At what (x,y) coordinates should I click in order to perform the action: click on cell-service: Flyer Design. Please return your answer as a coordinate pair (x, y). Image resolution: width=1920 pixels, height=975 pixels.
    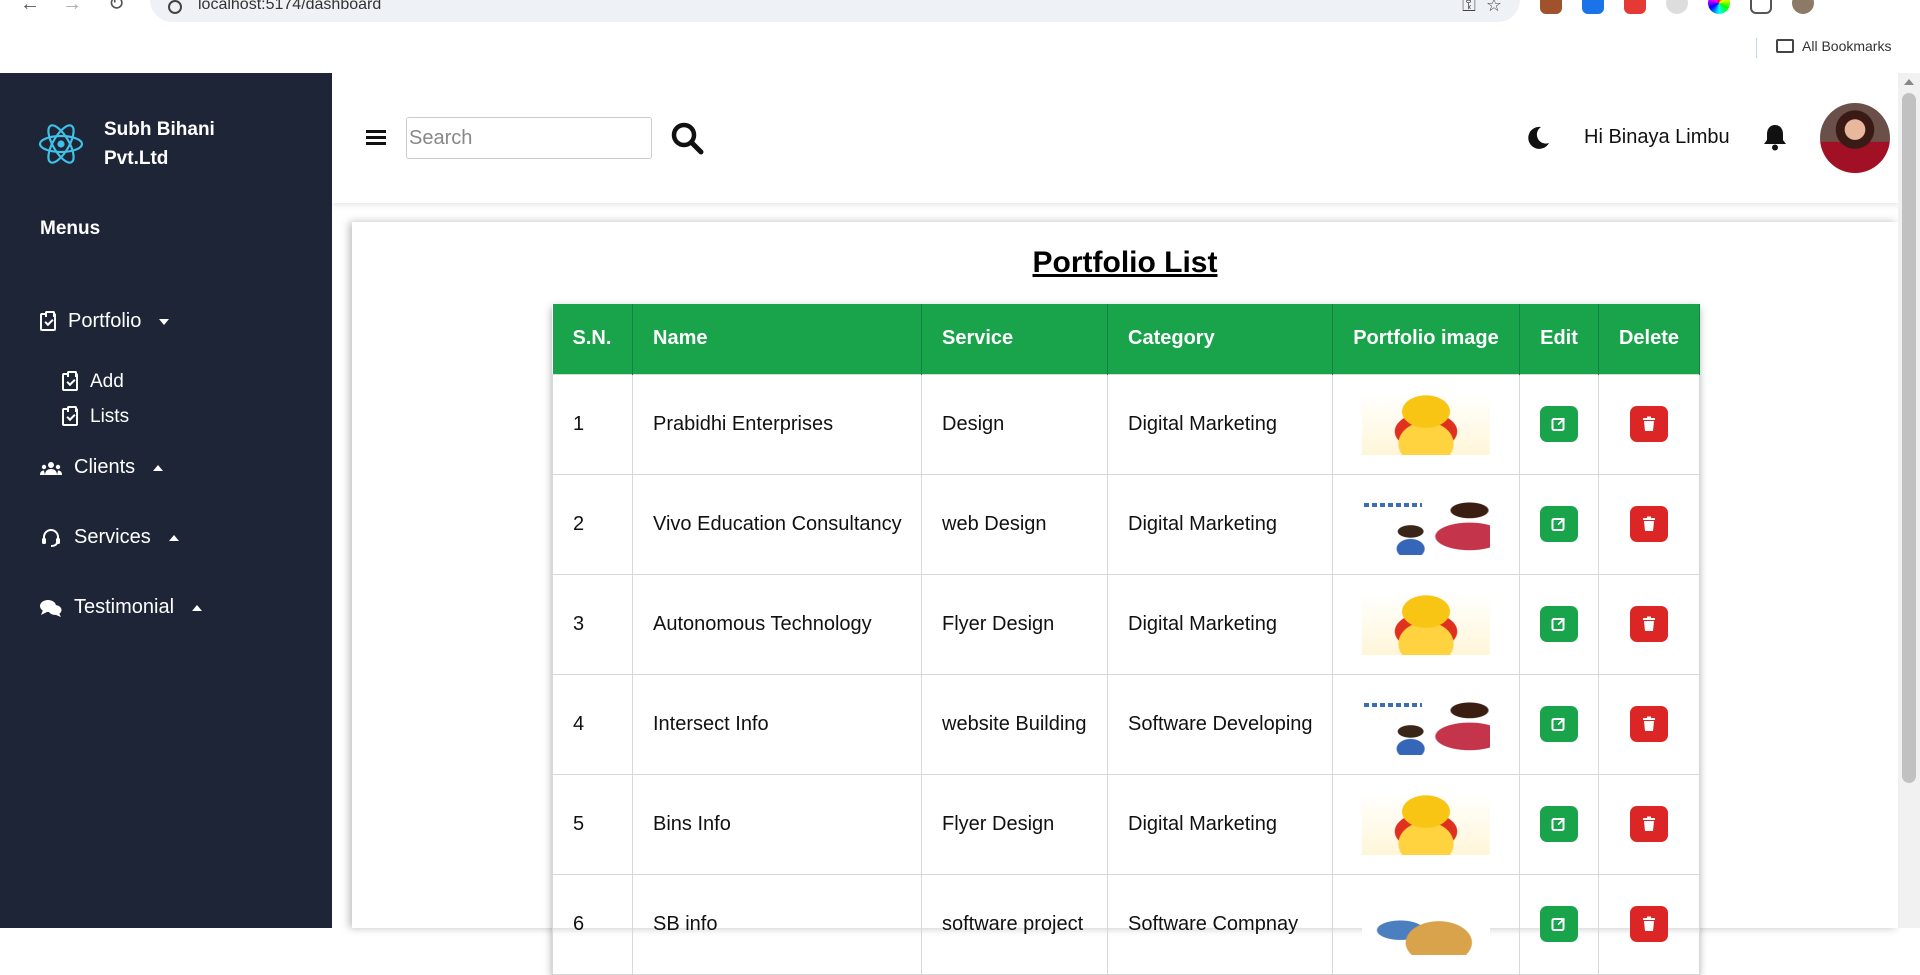
    Looking at the image, I should click on (1014, 824).